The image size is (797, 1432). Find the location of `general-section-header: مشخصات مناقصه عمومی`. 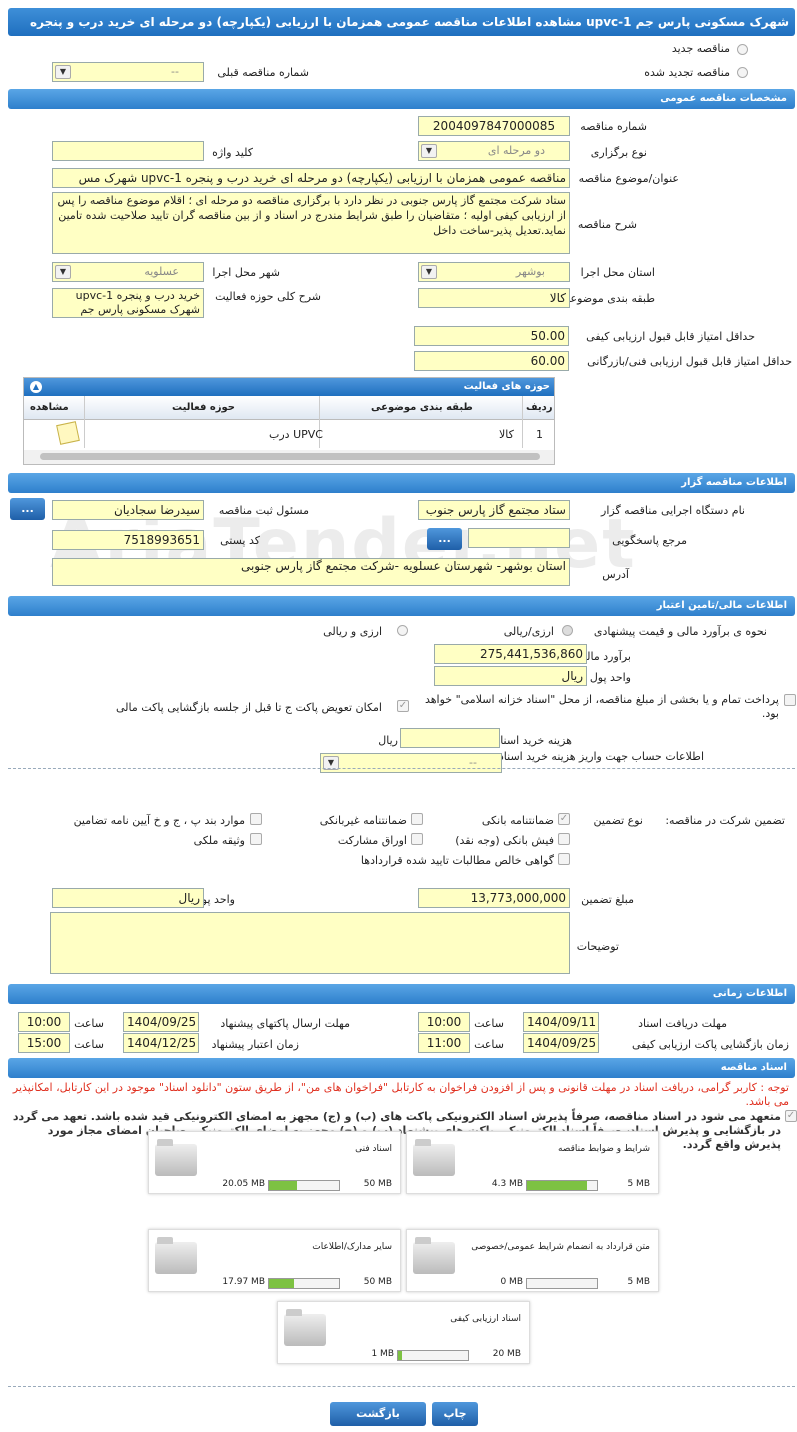

general-section-header: مشخصات مناقصه عمومی is located at coordinates (401, 99).